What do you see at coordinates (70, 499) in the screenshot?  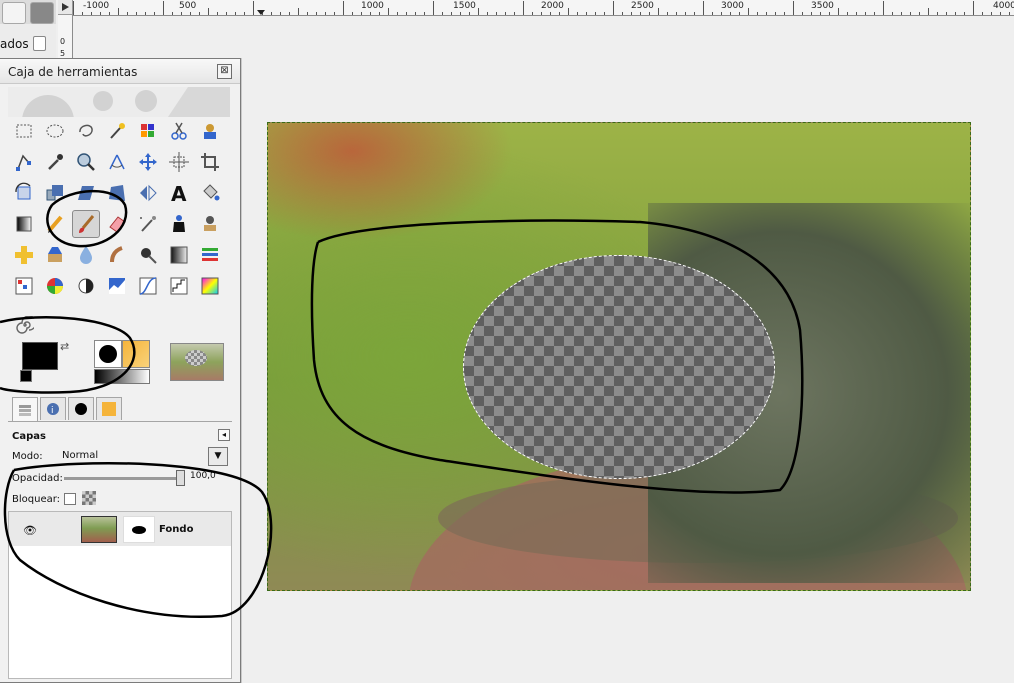 I see `lock-pixels-checkbox` at bounding box center [70, 499].